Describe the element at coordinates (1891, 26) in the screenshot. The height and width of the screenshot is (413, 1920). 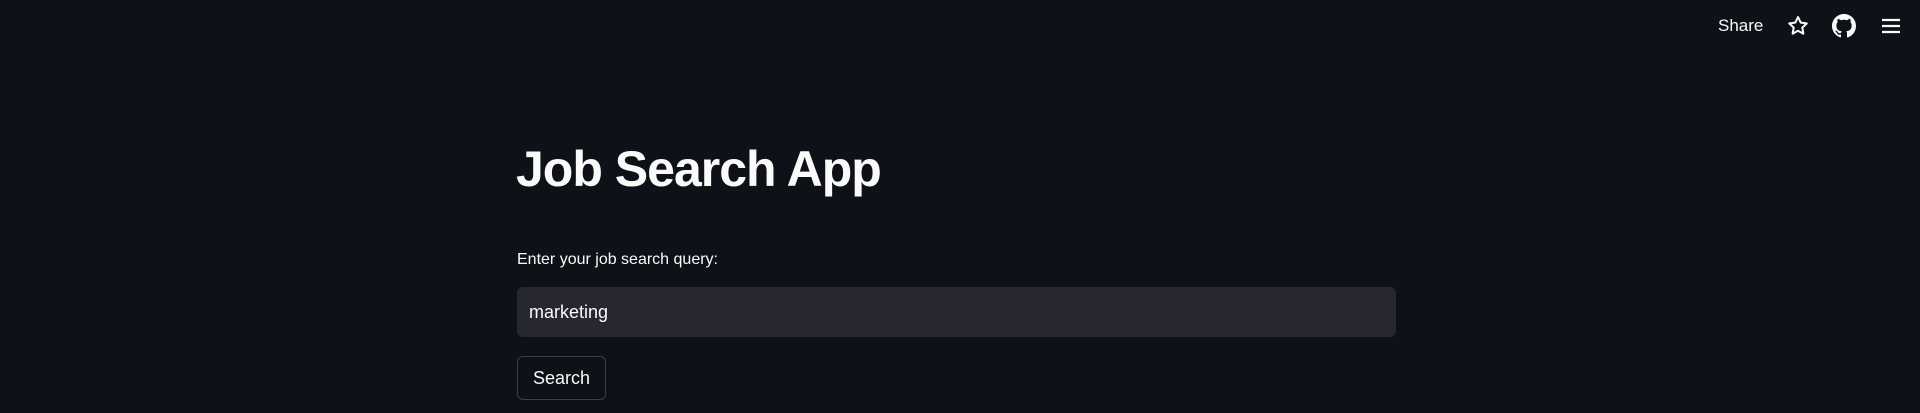
I see `hamburger-menu-icon` at that location.